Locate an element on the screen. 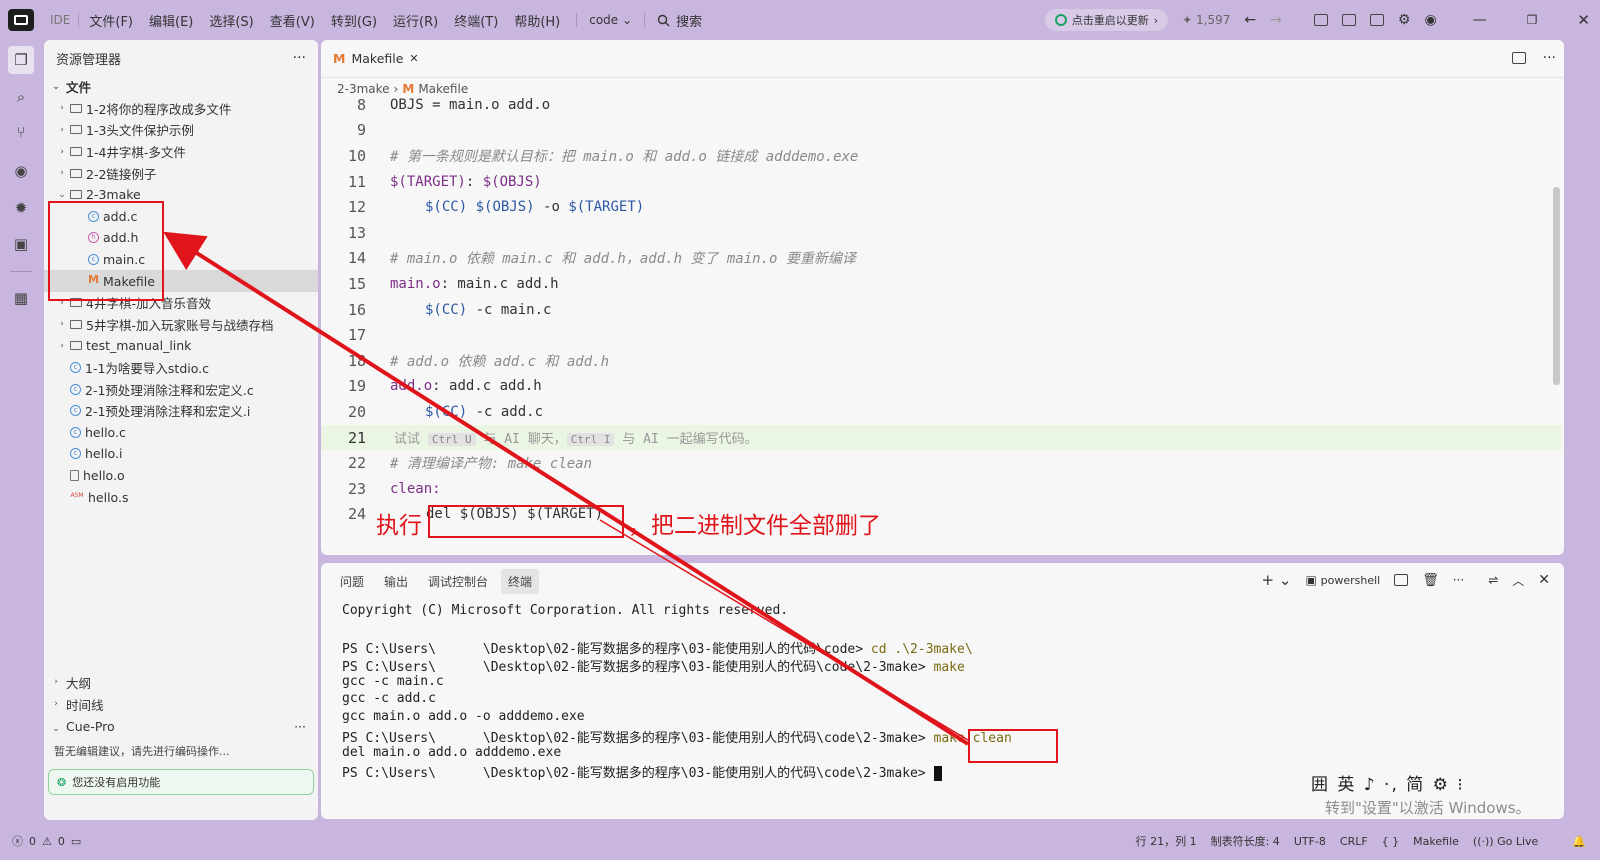  arrow-line is located at coordinates (784, 630).